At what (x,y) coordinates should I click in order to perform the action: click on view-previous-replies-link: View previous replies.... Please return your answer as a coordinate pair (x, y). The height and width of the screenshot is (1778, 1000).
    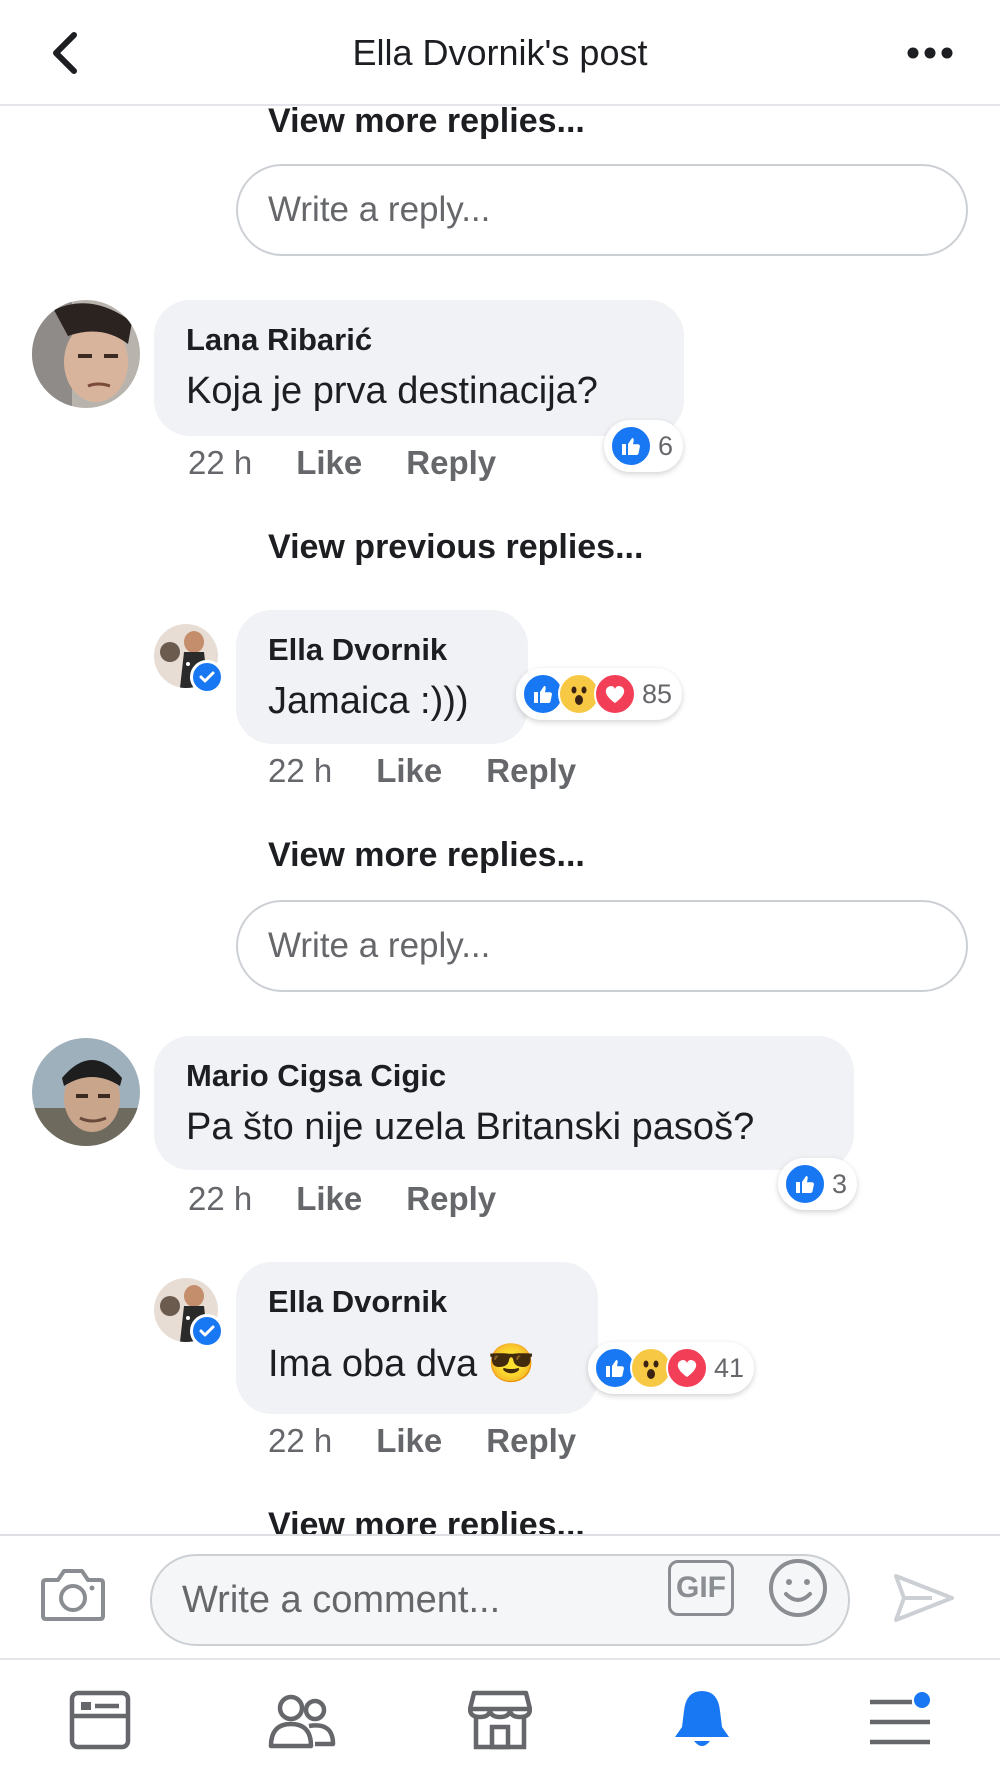
    Looking at the image, I should click on (455, 547).